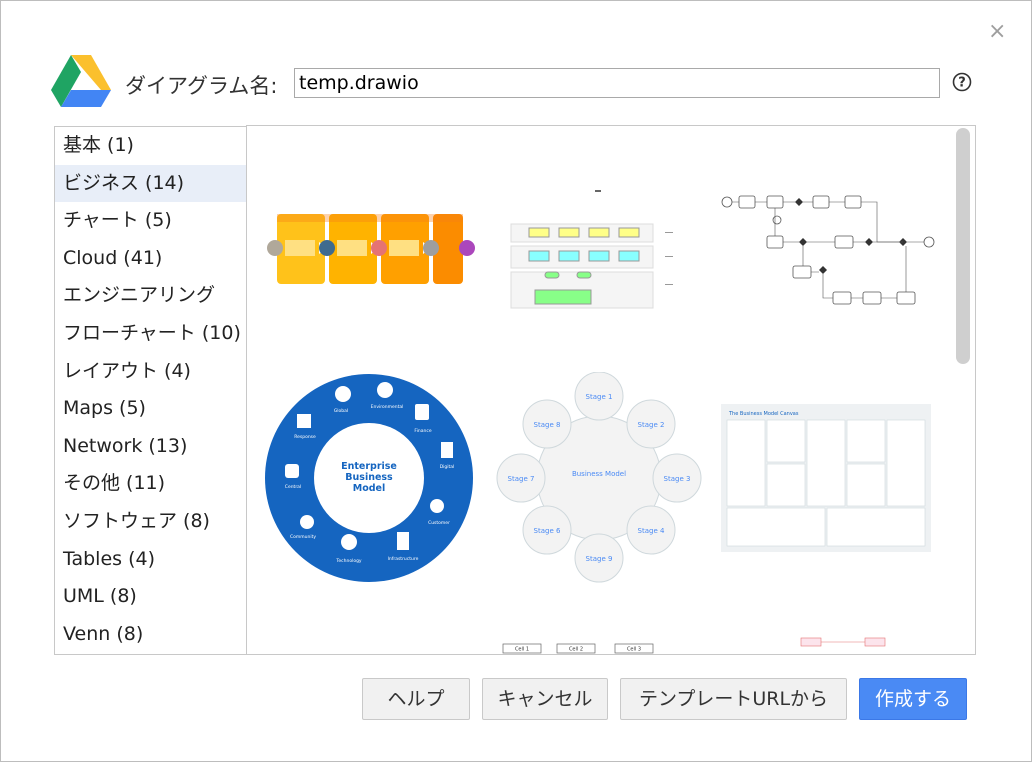  I want to click on cancel-button: キャンセル, so click(545, 699).